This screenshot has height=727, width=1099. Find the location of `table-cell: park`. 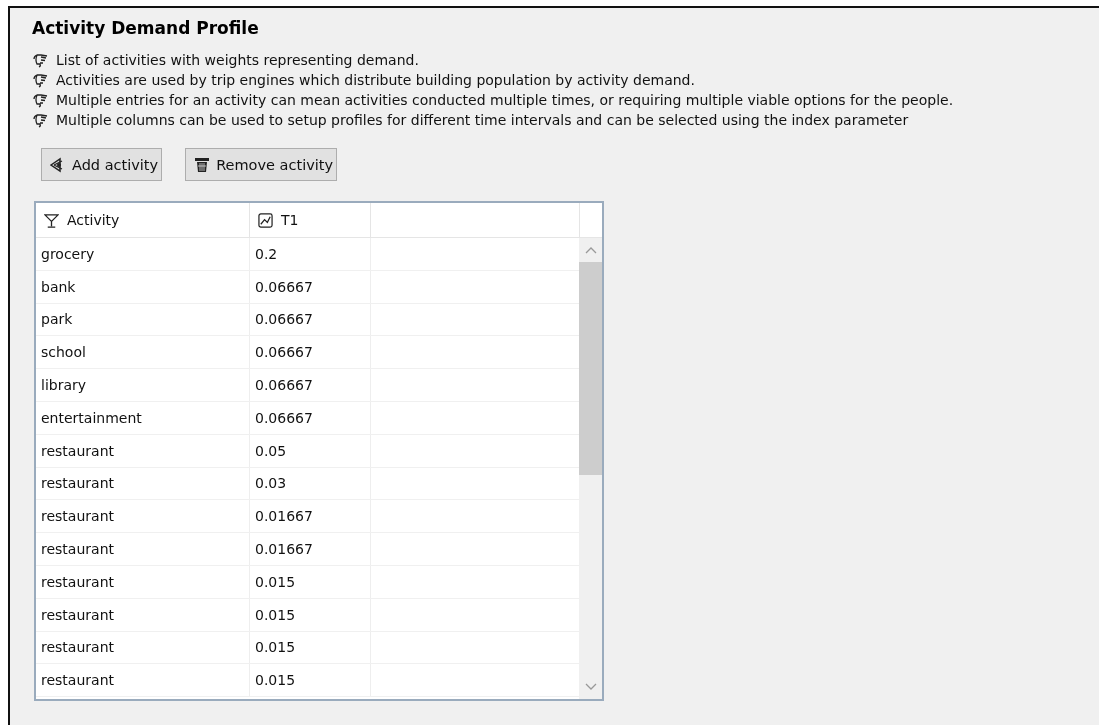

table-cell: park is located at coordinates (143, 319).